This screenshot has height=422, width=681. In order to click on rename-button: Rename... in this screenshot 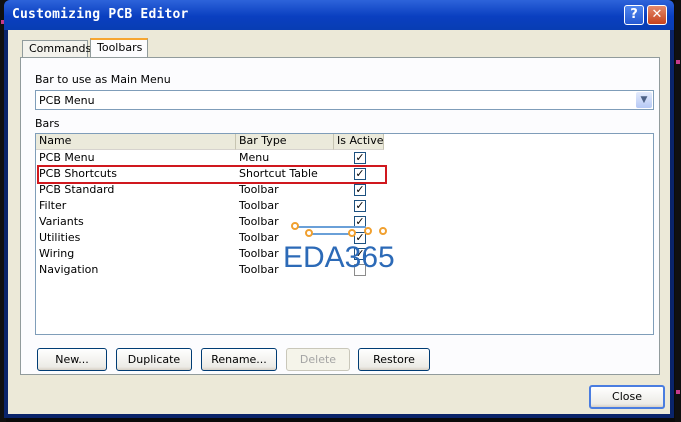, I will do `click(239, 359)`.